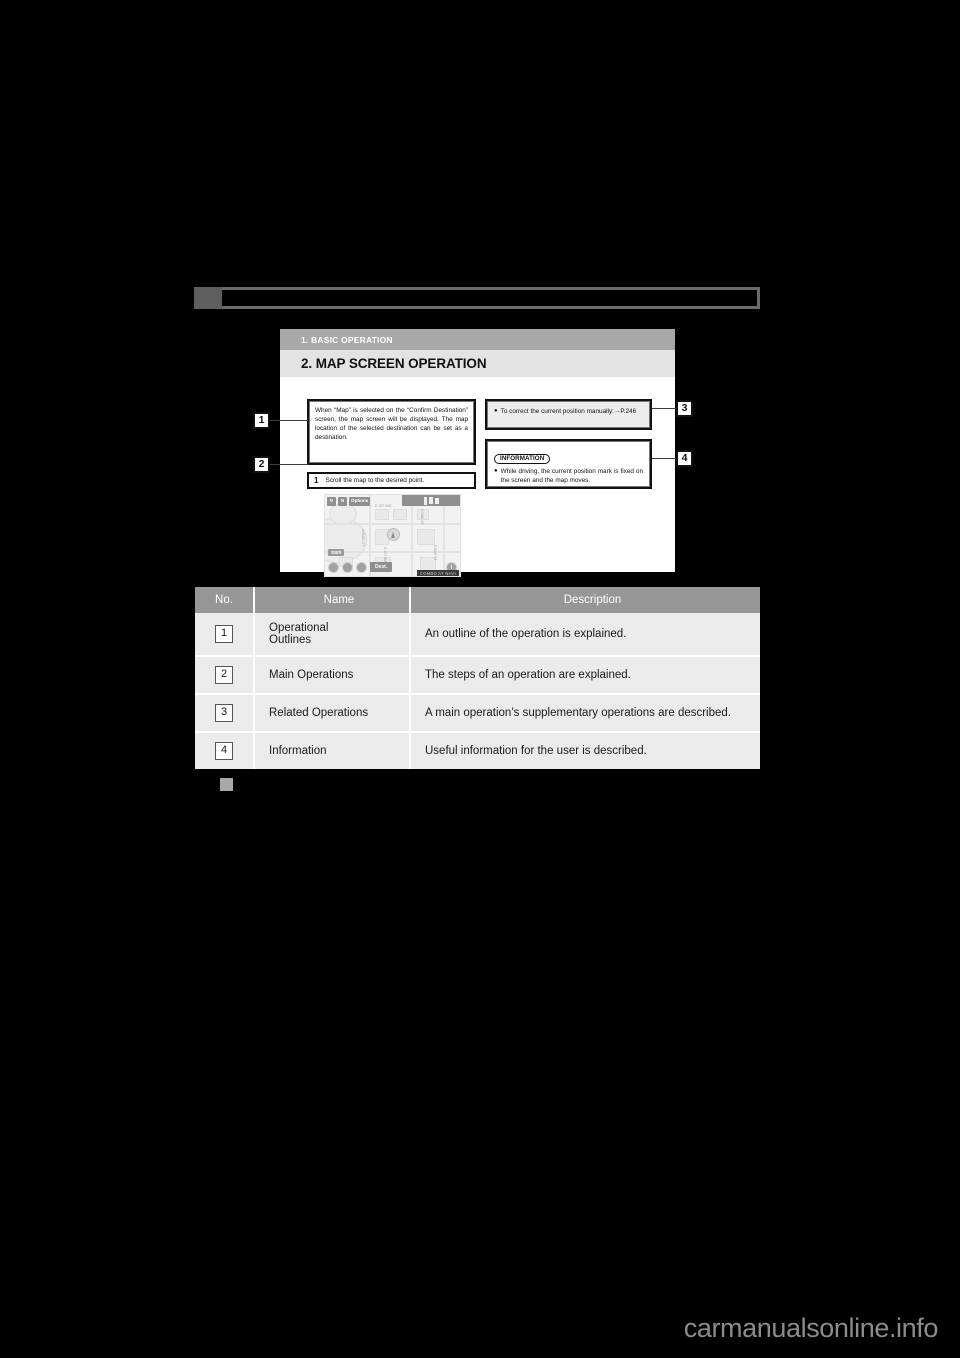 This screenshot has height=1358, width=960. Describe the element at coordinates (435, 553) in the screenshot. I see `map-street-label: S ELM ST` at that location.